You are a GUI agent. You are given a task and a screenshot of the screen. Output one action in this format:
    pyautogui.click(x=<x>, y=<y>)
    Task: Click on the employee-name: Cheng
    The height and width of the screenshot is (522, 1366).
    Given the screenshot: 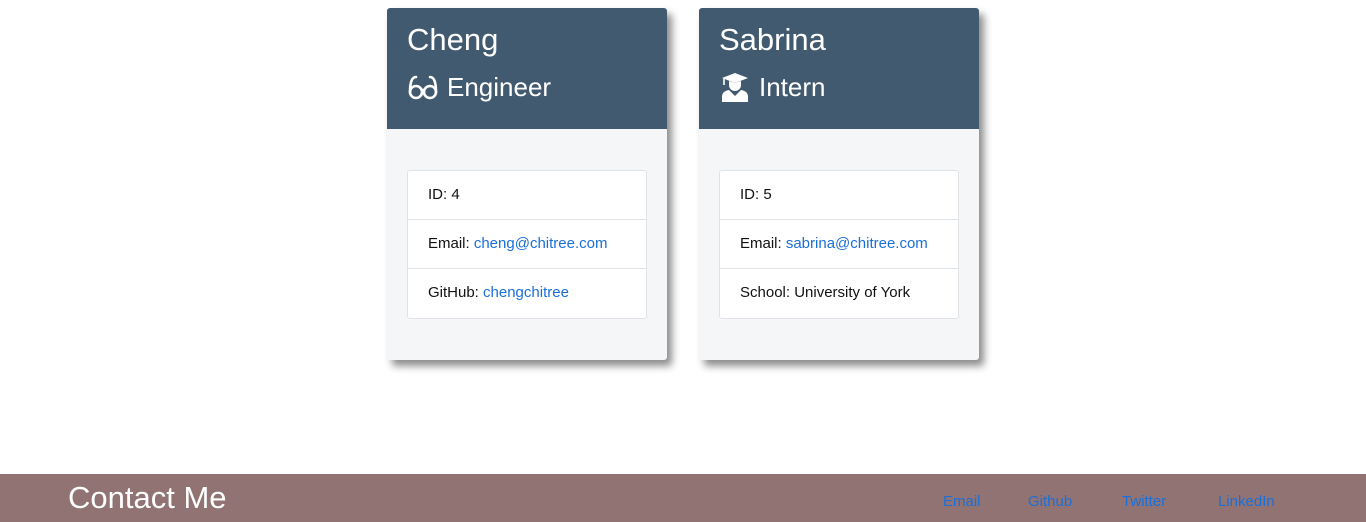 What is the action you would take?
    pyautogui.click(x=453, y=39)
    